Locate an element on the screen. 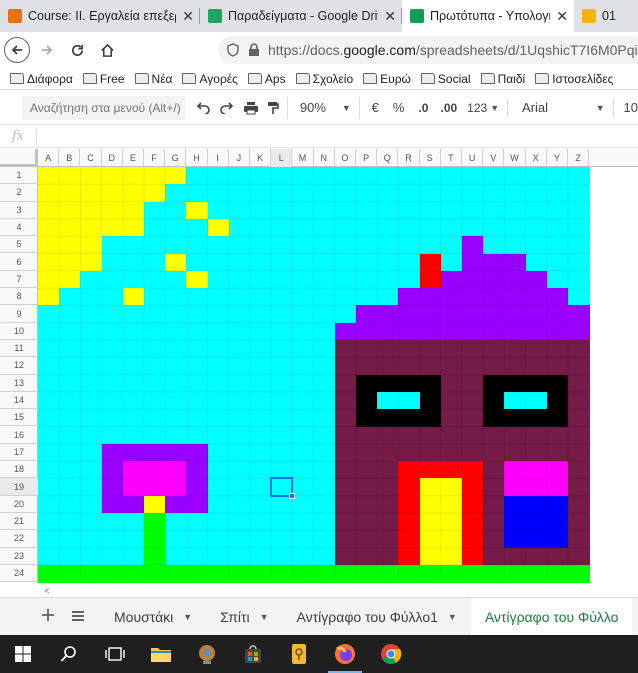  row-header: 5 is located at coordinates (19, 245).